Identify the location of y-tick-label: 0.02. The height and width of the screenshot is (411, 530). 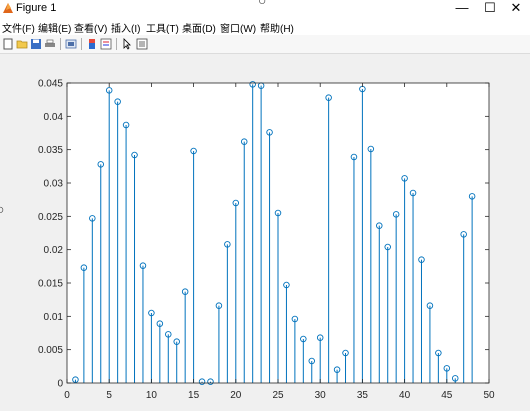
(54, 250).